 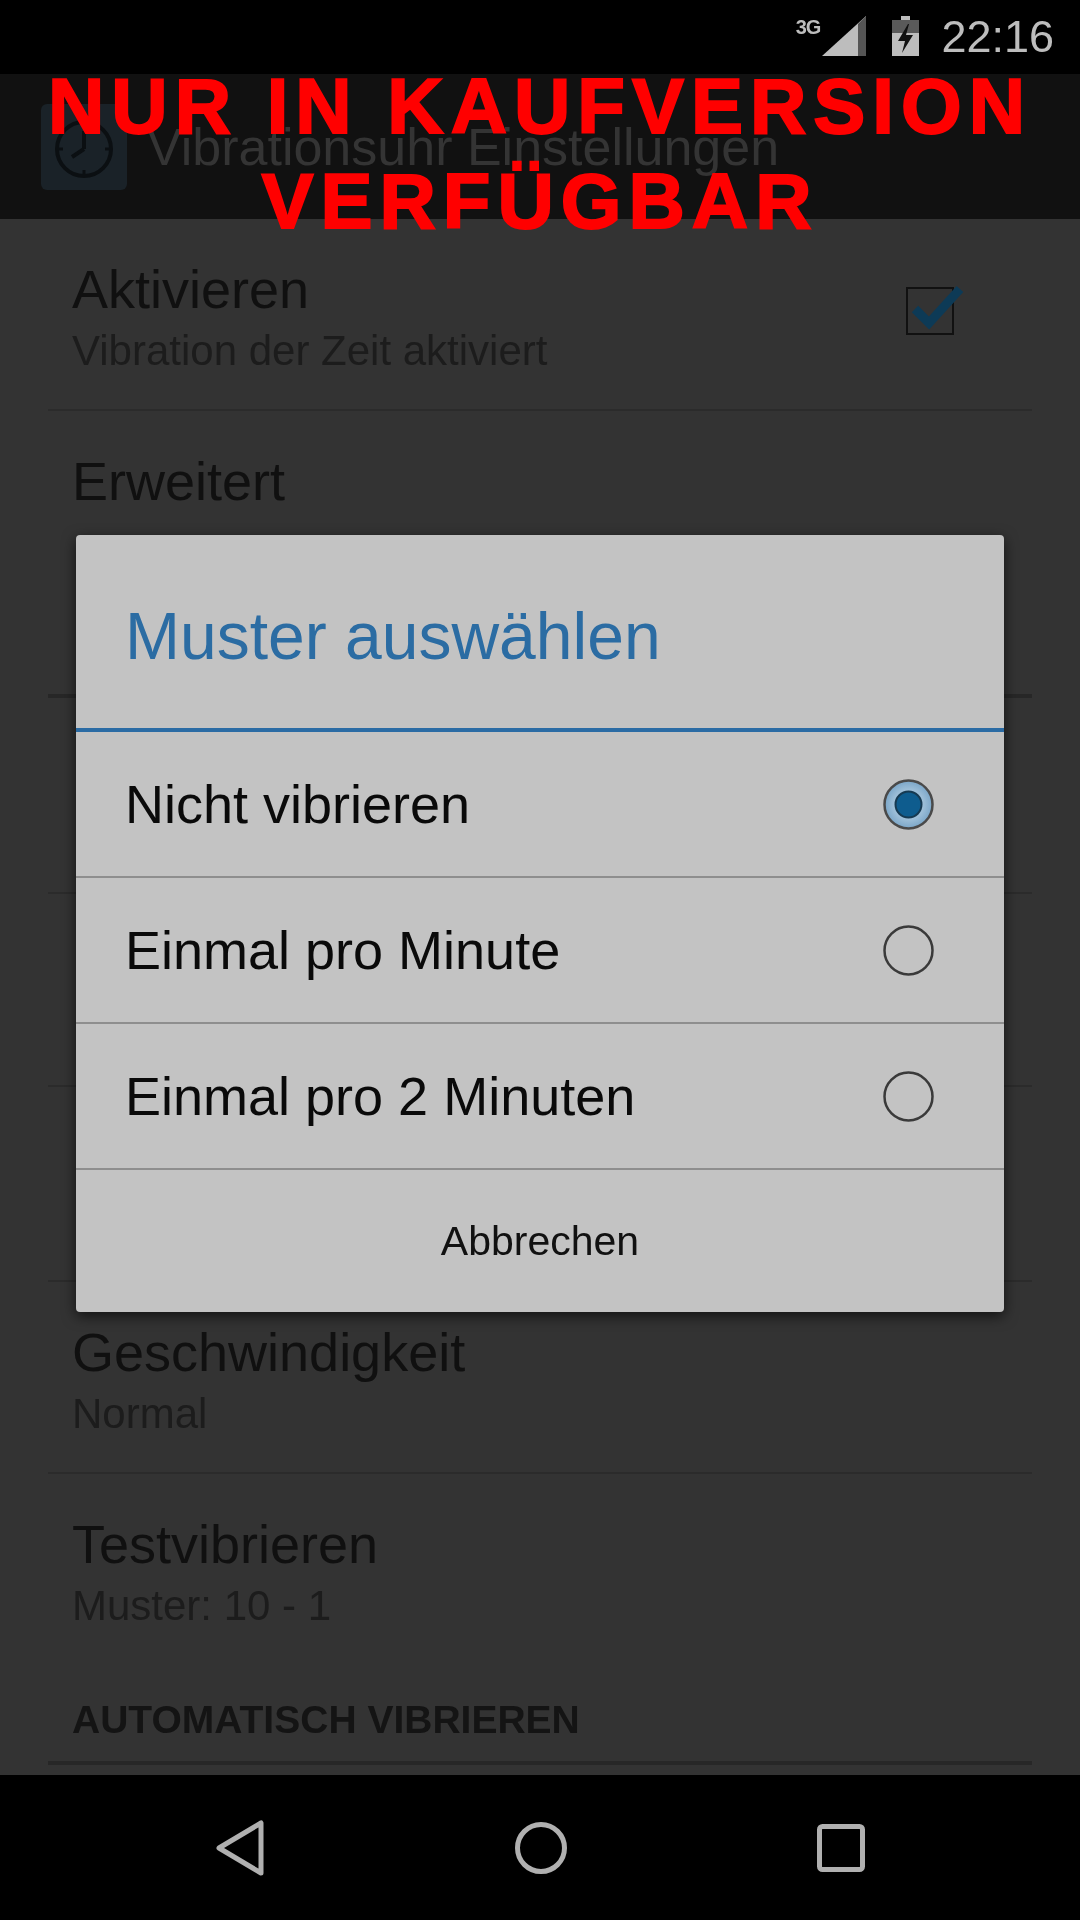 I want to click on recents-icon, so click(x=841, y=1847).